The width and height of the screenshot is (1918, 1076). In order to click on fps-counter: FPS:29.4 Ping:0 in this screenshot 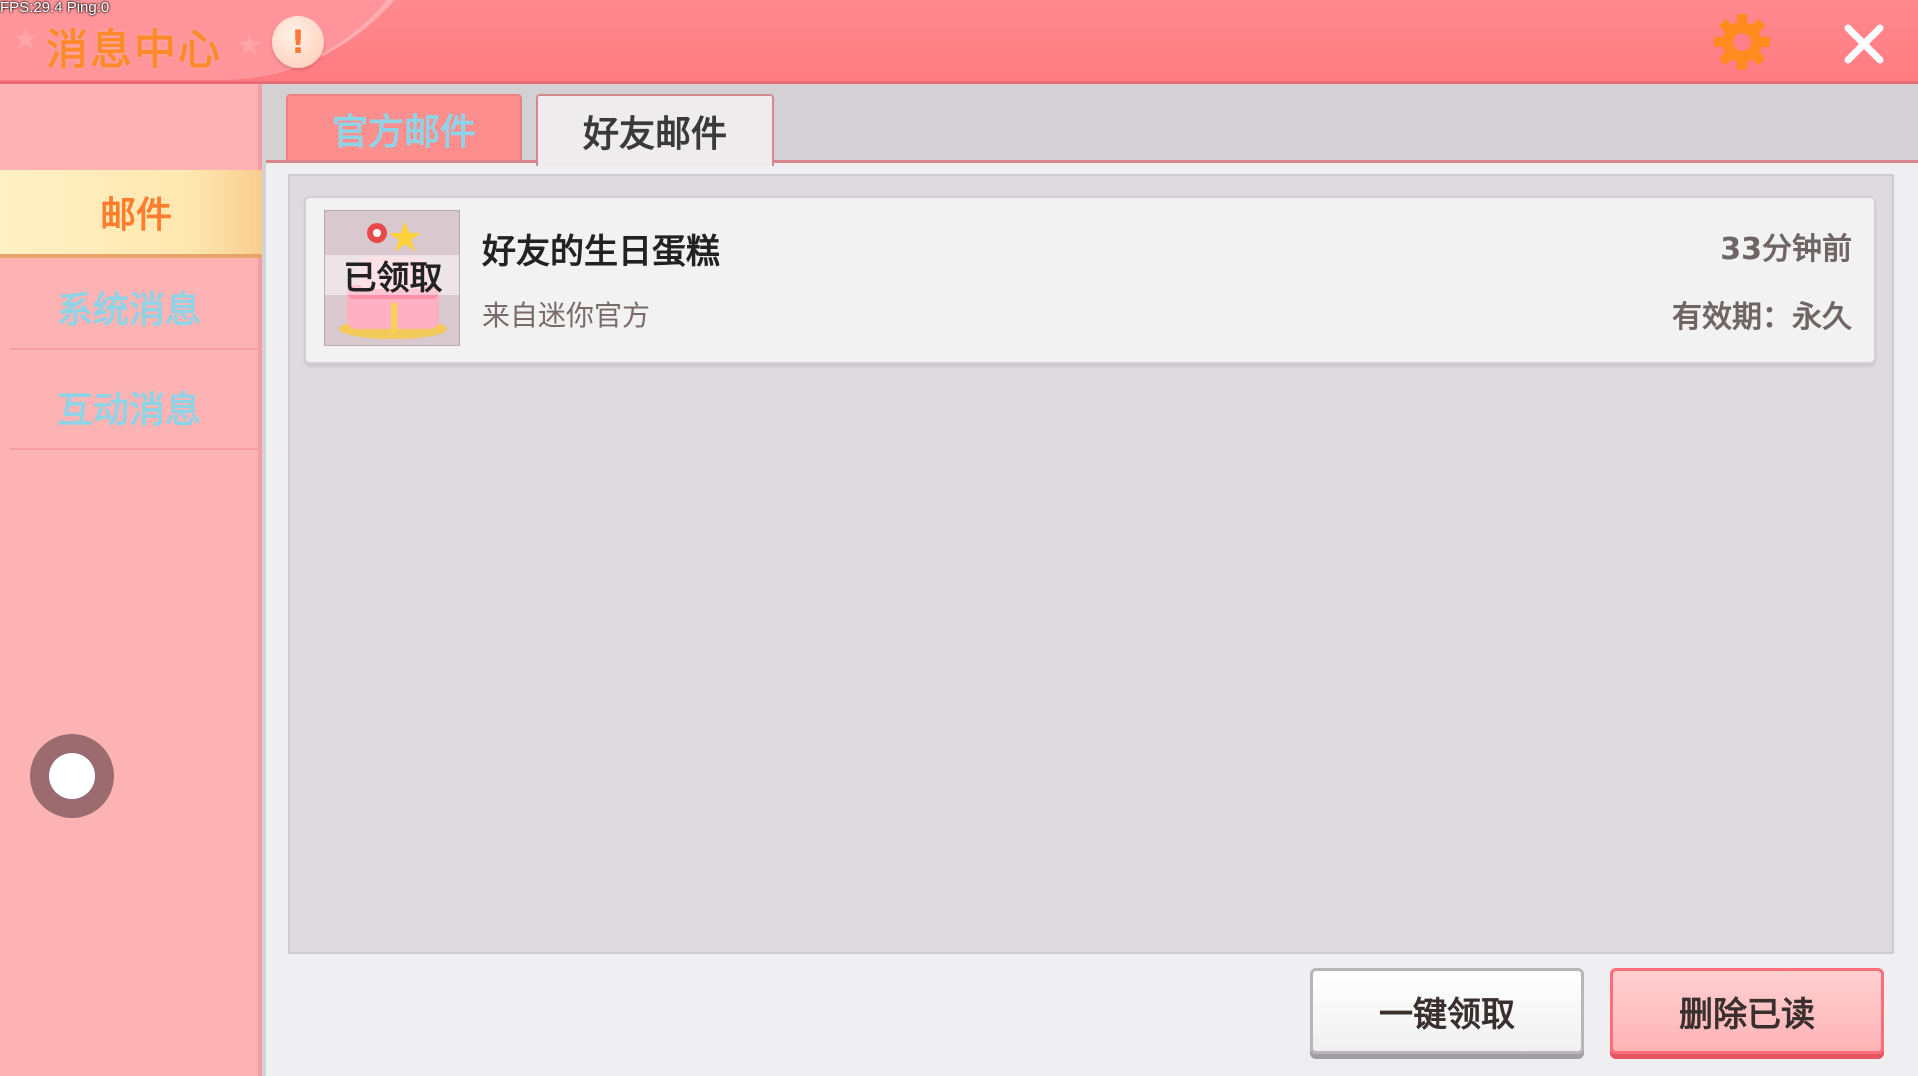, I will do `click(55, 8)`.